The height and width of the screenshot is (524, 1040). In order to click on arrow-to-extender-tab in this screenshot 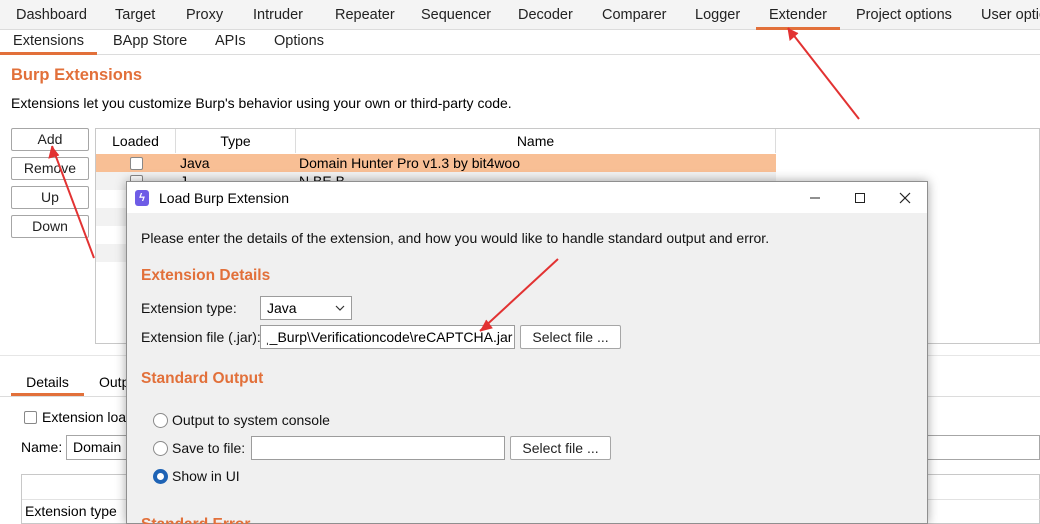, I will do `click(823, 73)`.